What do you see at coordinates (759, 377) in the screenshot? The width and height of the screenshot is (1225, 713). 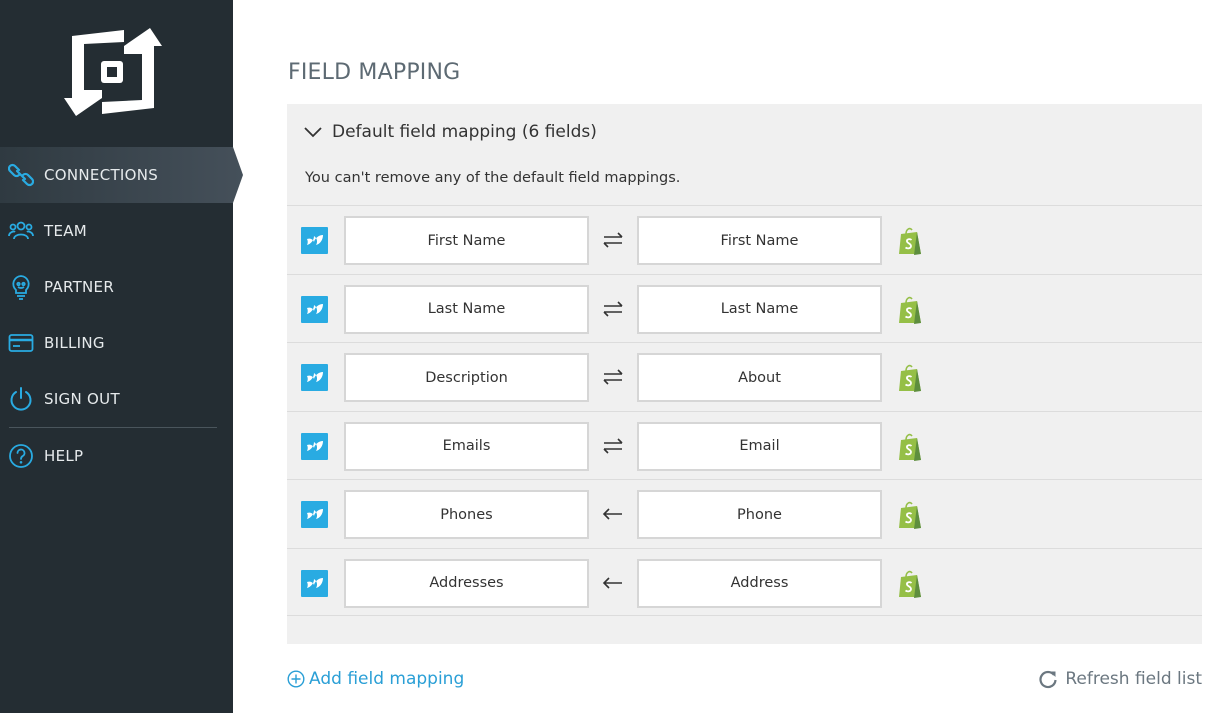 I see `target-field: About` at bounding box center [759, 377].